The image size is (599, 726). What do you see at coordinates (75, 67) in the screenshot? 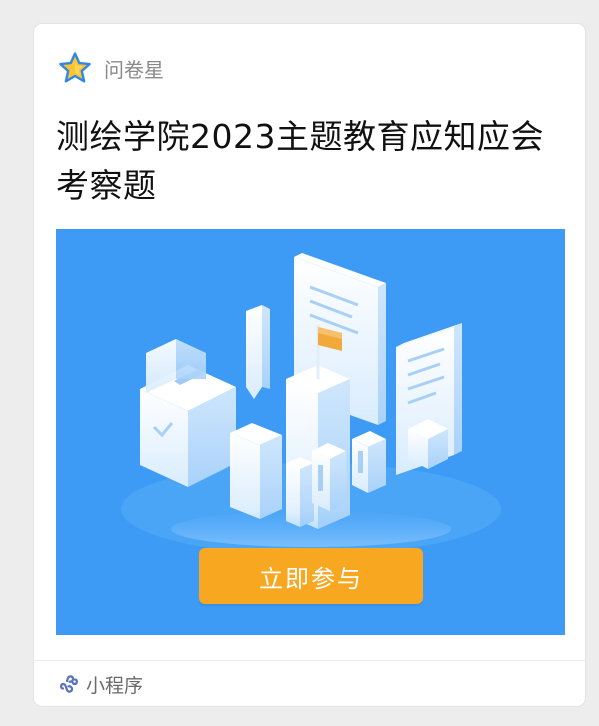
I see `star-icon` at bounding box center [75, 67].